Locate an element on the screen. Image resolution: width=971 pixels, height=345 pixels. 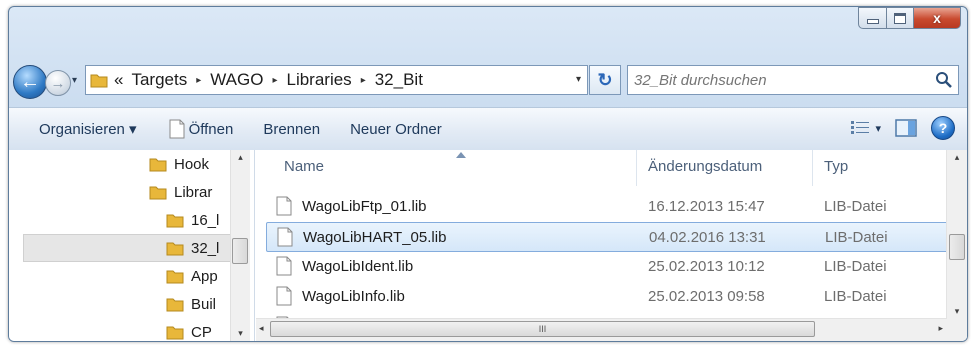
file-date: 25.02.2013 09:58 is located at coordinates (706, 296).